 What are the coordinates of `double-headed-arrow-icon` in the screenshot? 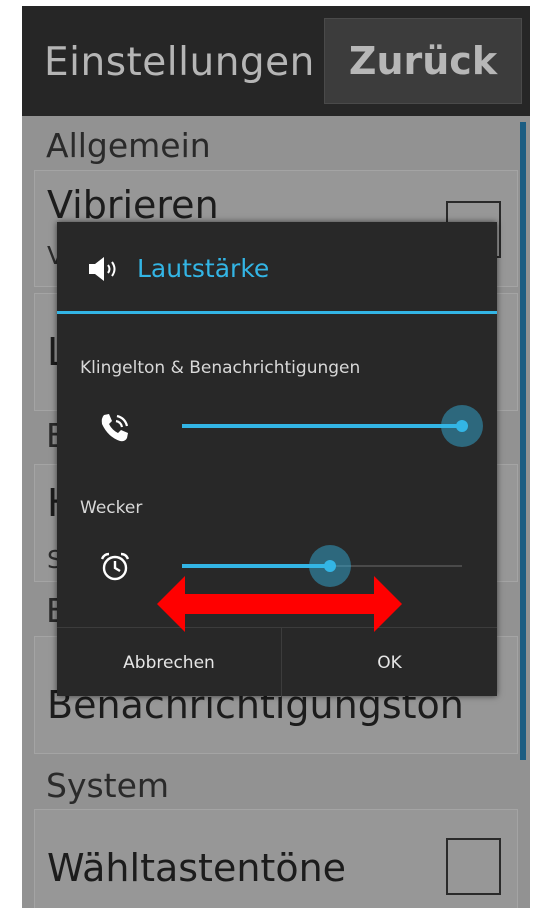 It's located at (279, 604).